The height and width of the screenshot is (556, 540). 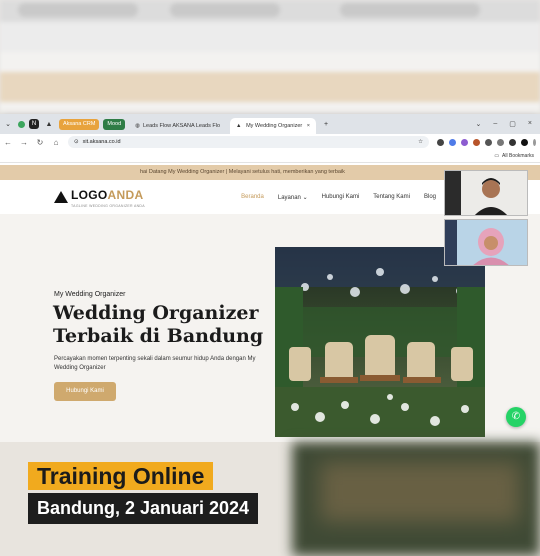 I want to click on chip-aksana-crm: Aksana CRM, so click(x=79, y=124).